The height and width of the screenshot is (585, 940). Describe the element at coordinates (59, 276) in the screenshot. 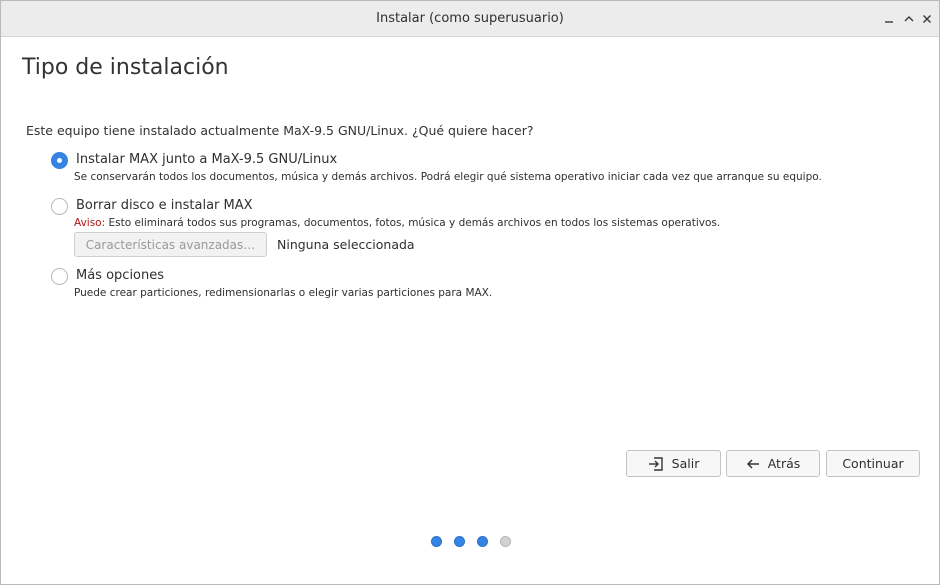

I see `radio-more-options` at that location.